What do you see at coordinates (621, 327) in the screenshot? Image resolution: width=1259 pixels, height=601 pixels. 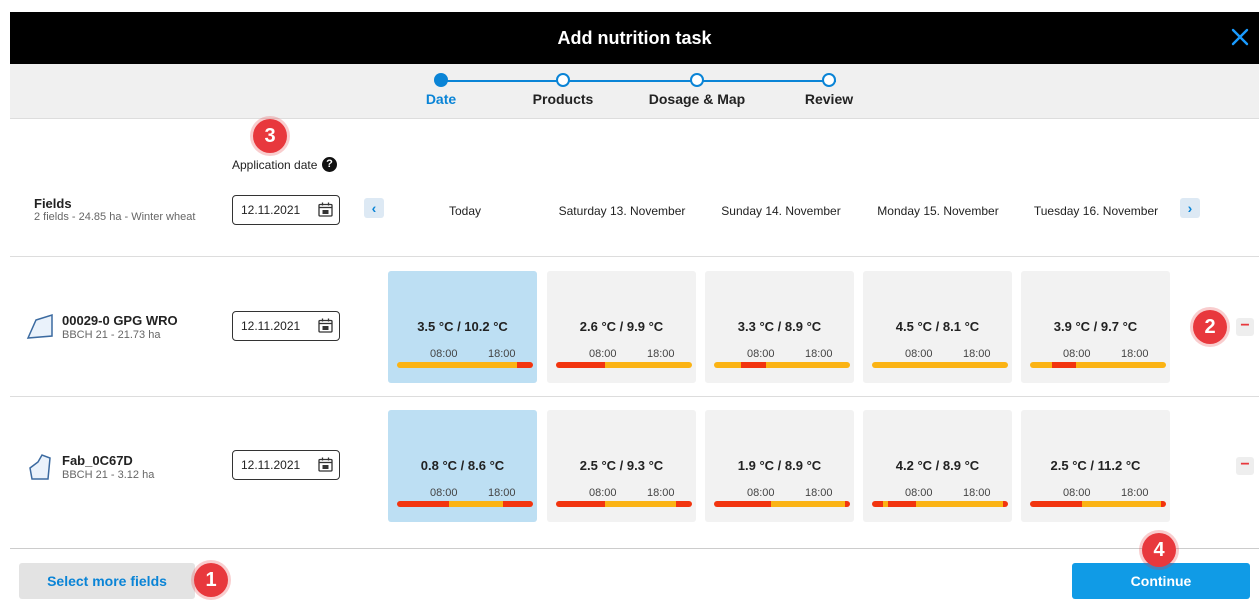 I see `forecast-card: 2.6 °C / 9.9 °C 08:00 18:00` at bounding box center [621, 327].